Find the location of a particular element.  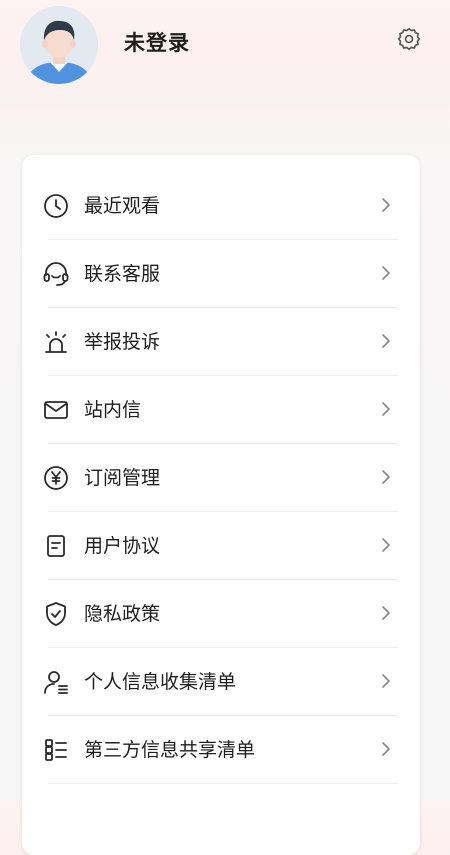

username-label: 未登录 is located at coordinates (157, 42).